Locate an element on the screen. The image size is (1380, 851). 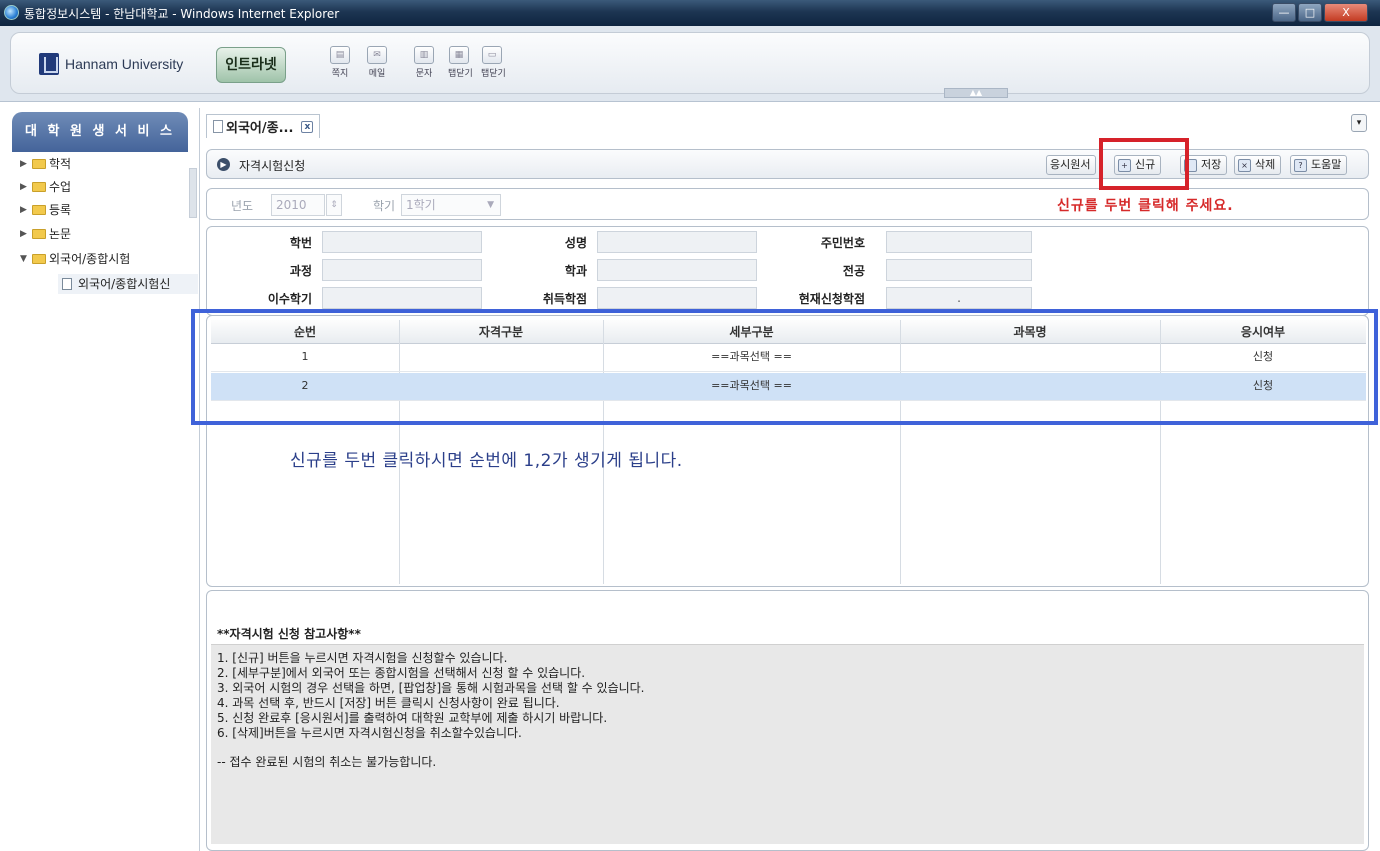
maximize-button: □ is located at coordinates (1310, 12).